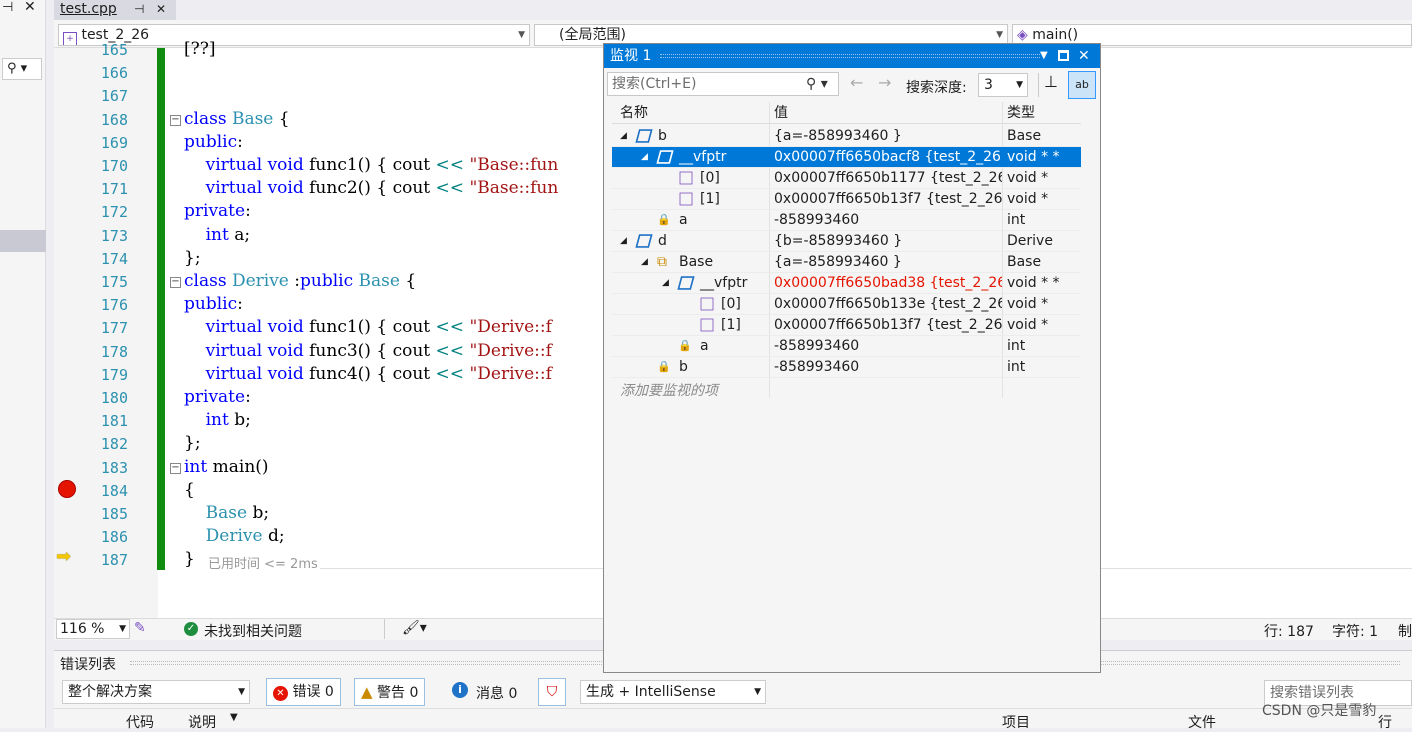 This screenshot has height=732, width=1412. I want to click on code-line: }, so click(189, 559).